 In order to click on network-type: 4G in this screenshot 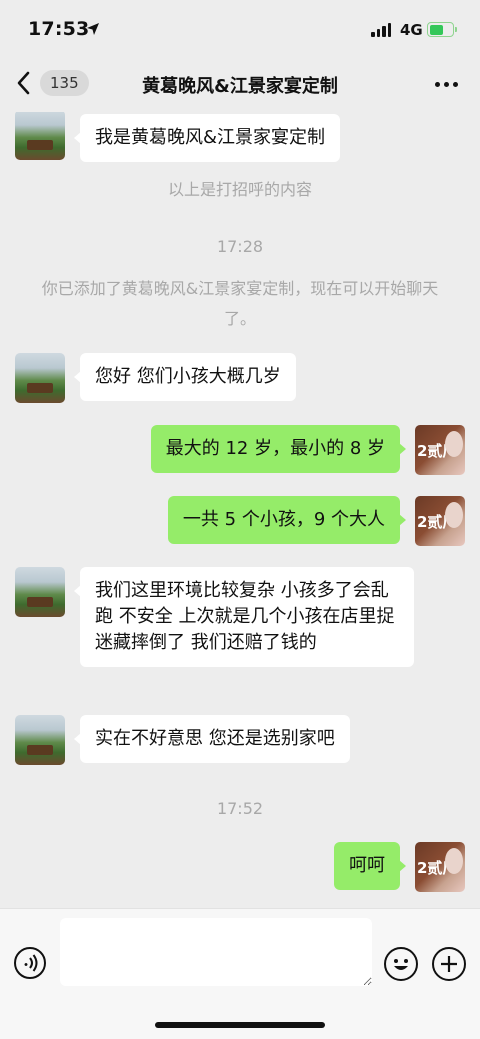, I will do `click(411, 30)`.